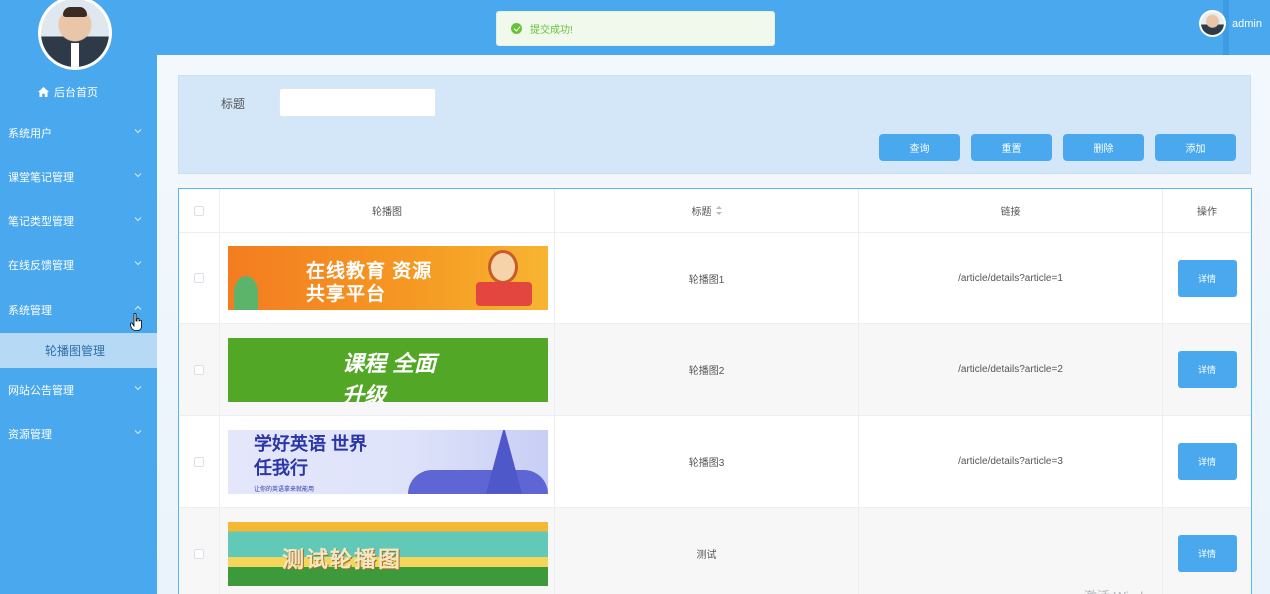 This screenshot has height=594, width=1270. I want to click on select-all-checkbox, so click(199, 210).